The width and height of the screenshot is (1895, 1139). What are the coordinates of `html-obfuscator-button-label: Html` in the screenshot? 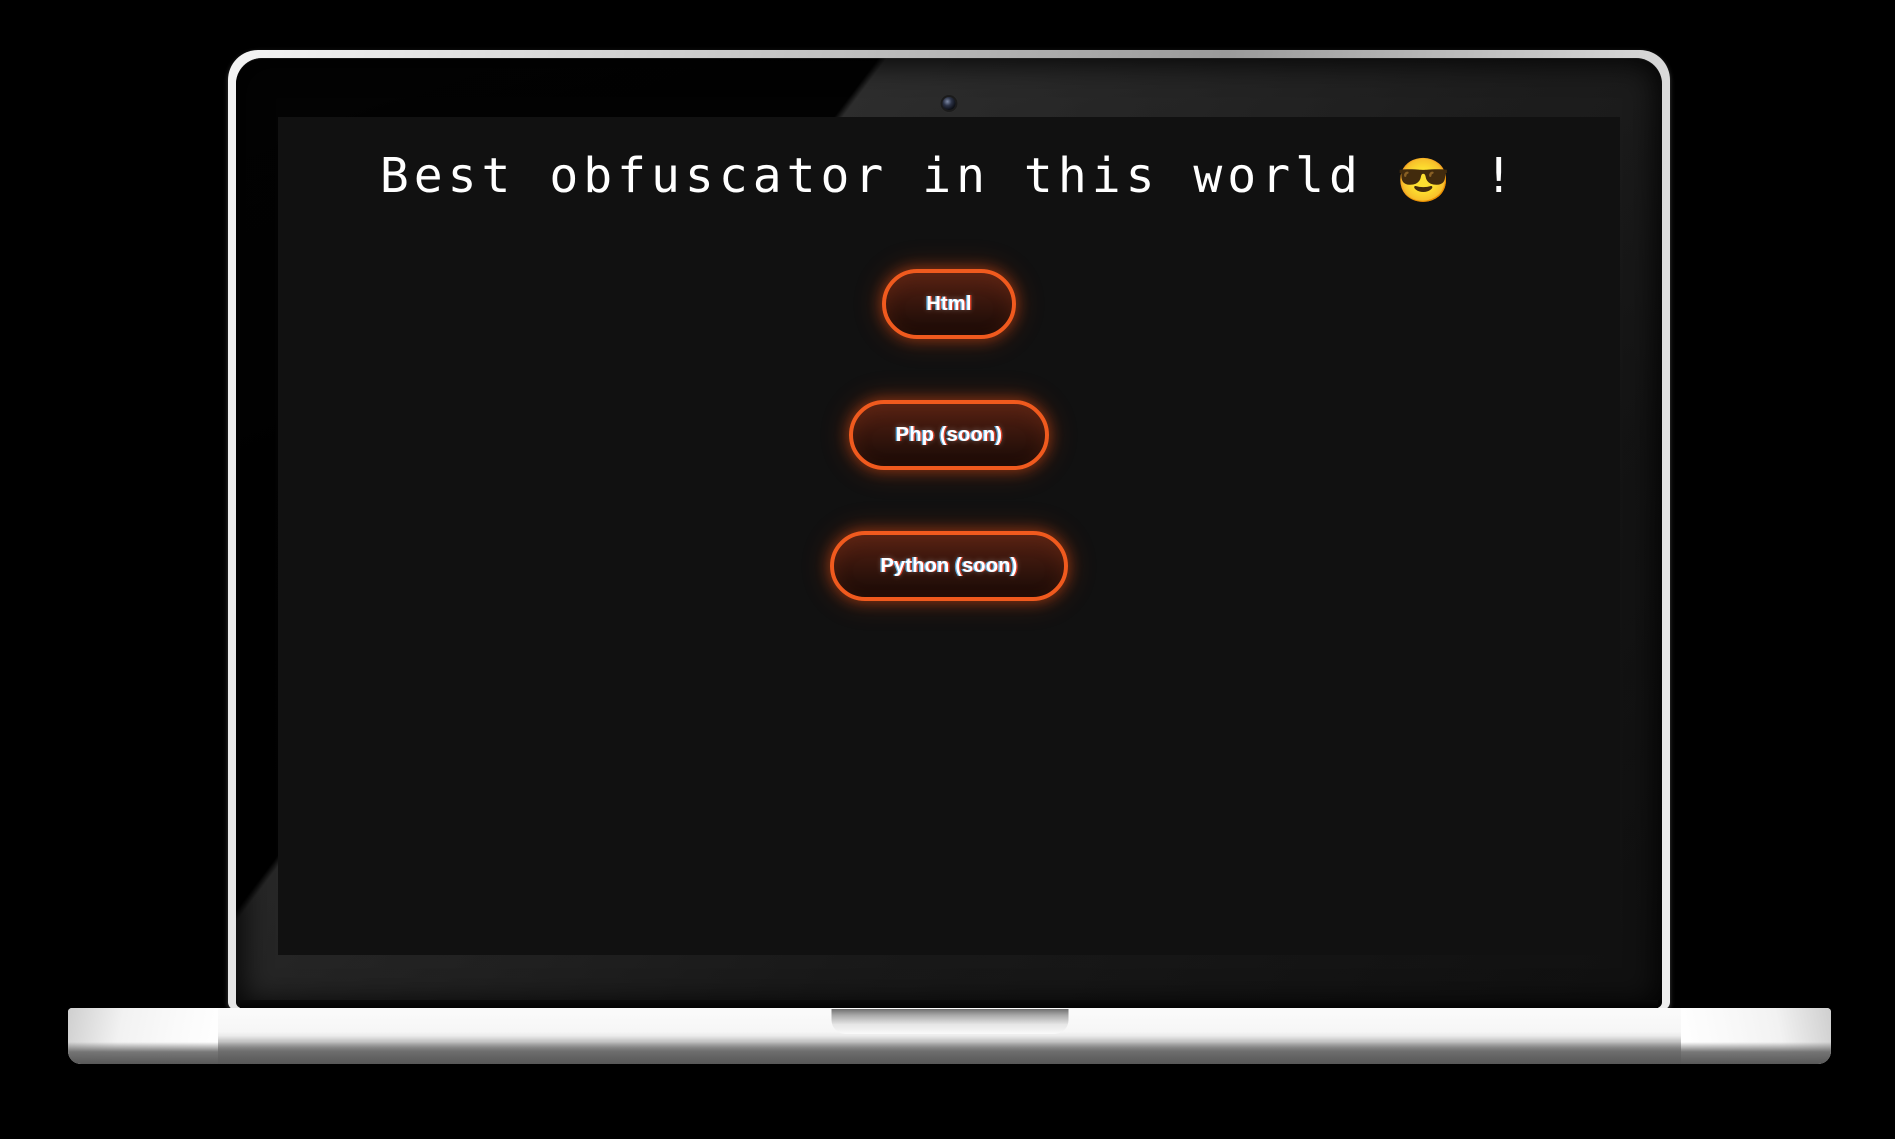 It's located at (949, 303).